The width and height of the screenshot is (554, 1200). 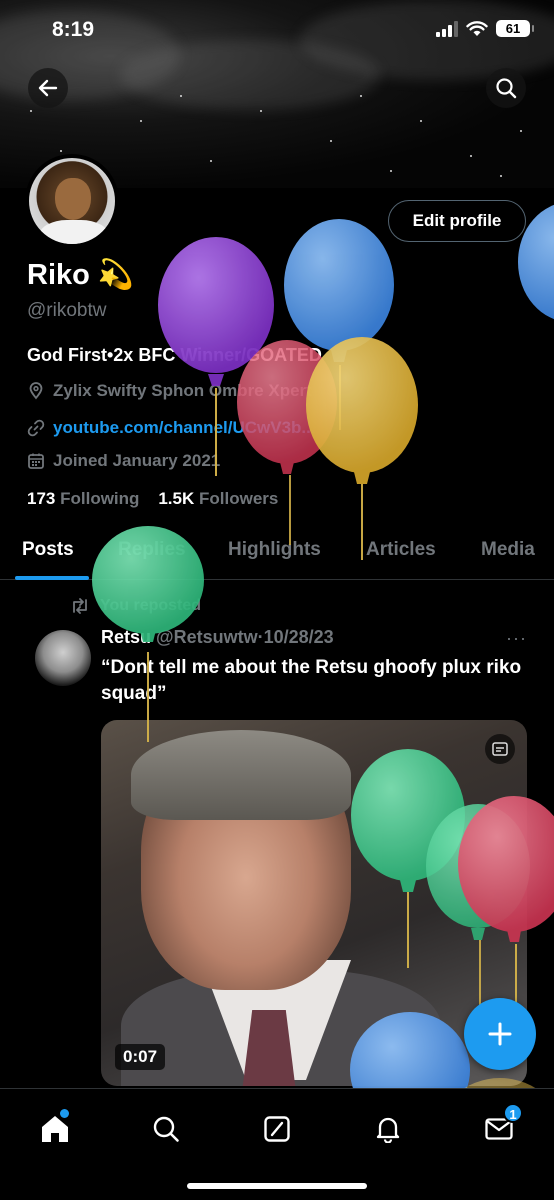 I want to click on compose-post-button, so click(x=500, y=1034).